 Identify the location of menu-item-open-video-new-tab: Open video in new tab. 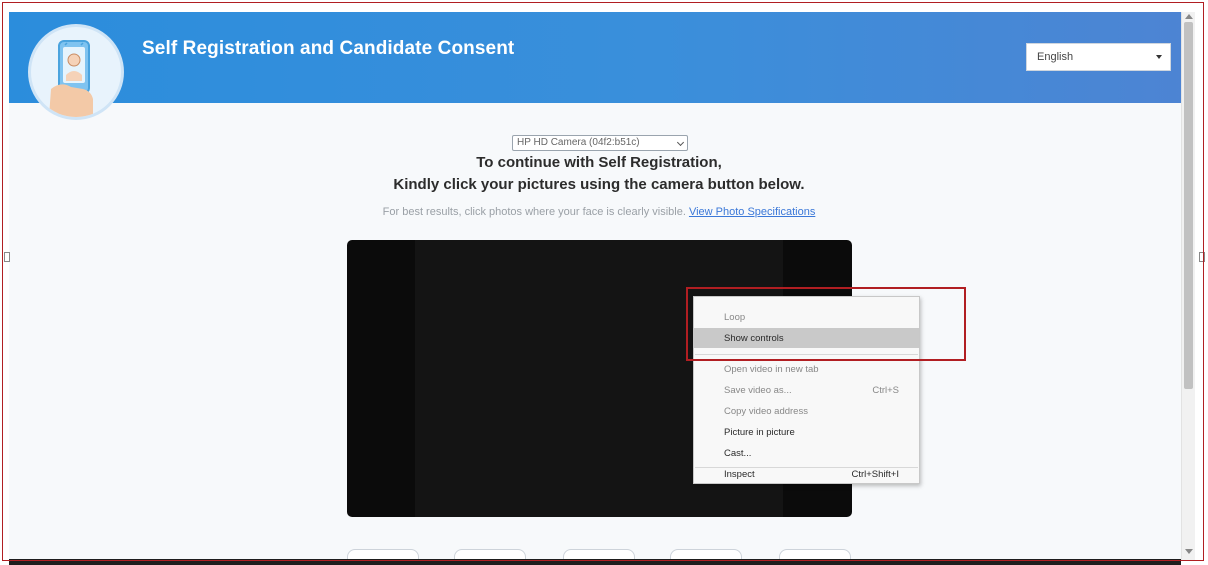
(806, 369).